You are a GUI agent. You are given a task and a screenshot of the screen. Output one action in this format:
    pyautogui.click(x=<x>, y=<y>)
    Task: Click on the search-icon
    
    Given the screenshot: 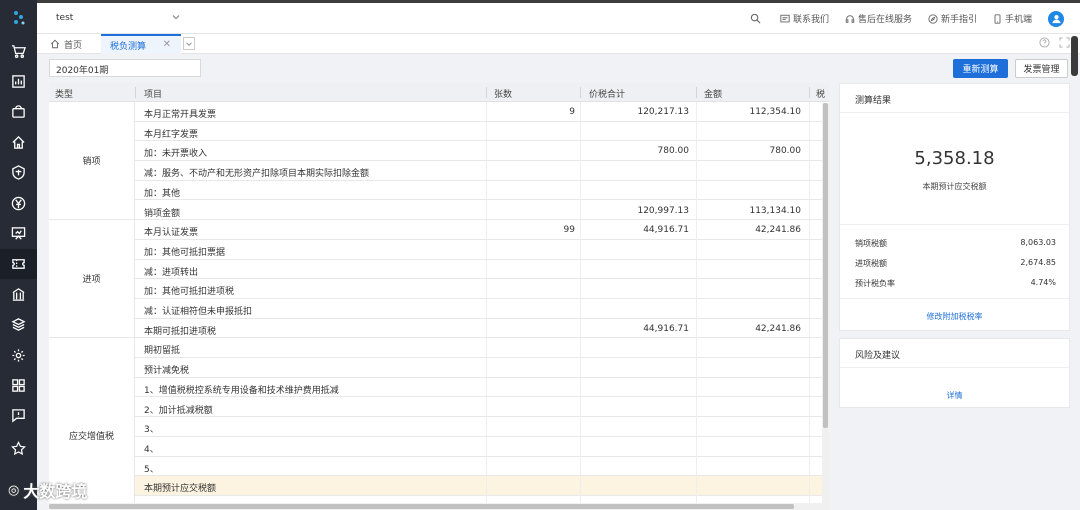 What is the action you would take?
    pyautogui.click(x=757, y=18)
    